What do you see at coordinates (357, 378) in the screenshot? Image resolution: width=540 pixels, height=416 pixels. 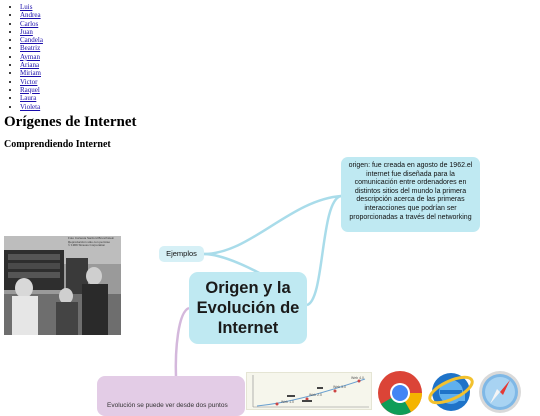 I see `timeline-label: Web 4.0` at bounding box center [357, 378].